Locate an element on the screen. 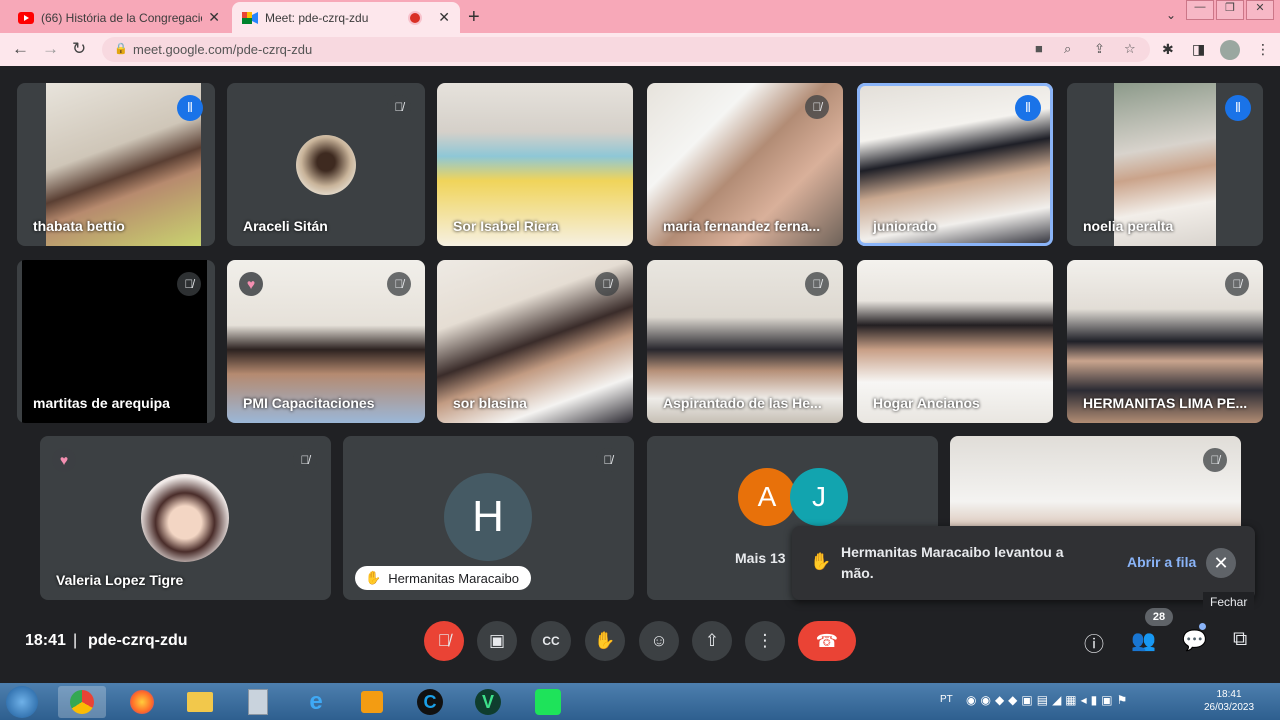 The height and width of the screenshot is (720, 1280). firefox-icon is located at coordinates (142, 702).